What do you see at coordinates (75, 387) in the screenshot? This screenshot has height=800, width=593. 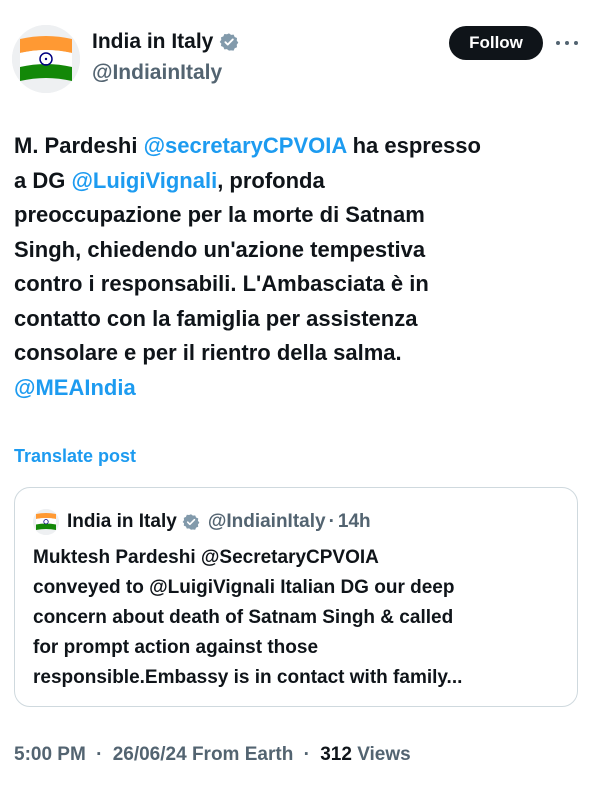 I see `mention-link: @MEAIndia` at bounding box center [75, 387].